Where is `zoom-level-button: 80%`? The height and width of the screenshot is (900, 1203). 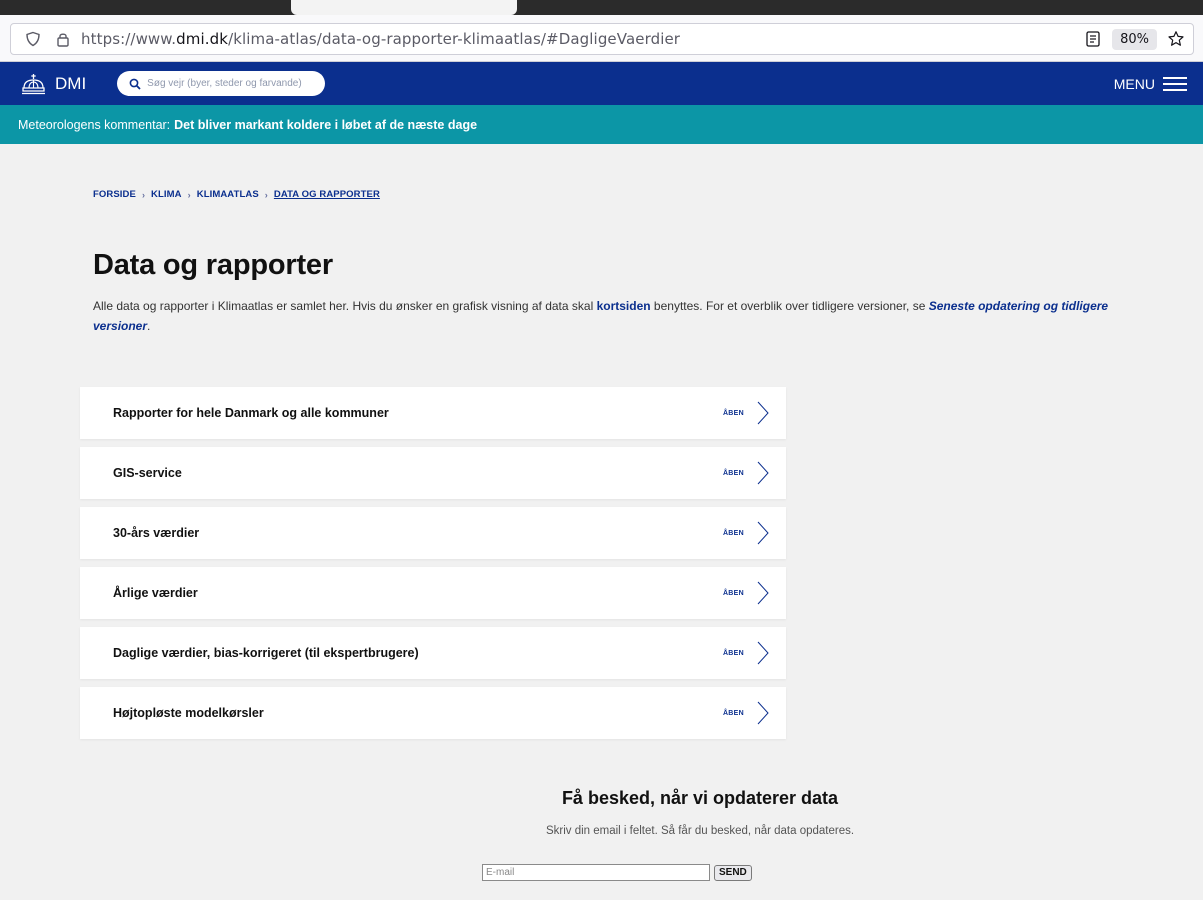
zoom-level-button: 80% is located at coordinates (1134, 39).